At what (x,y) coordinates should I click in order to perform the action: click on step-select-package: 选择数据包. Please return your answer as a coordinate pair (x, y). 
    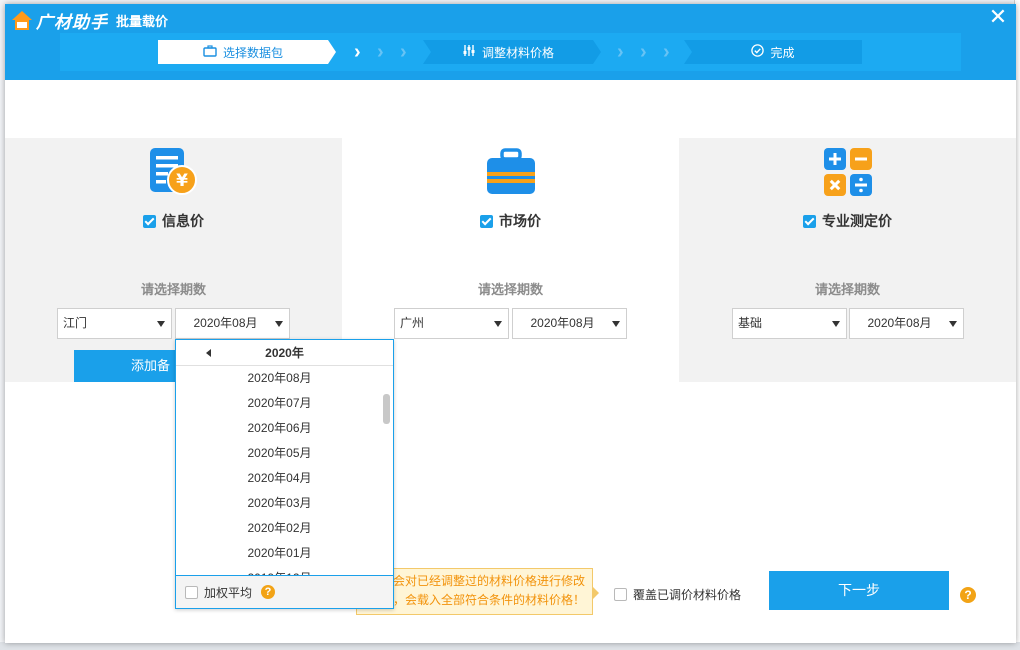
    Looking at the image, I should click on (247, 52).